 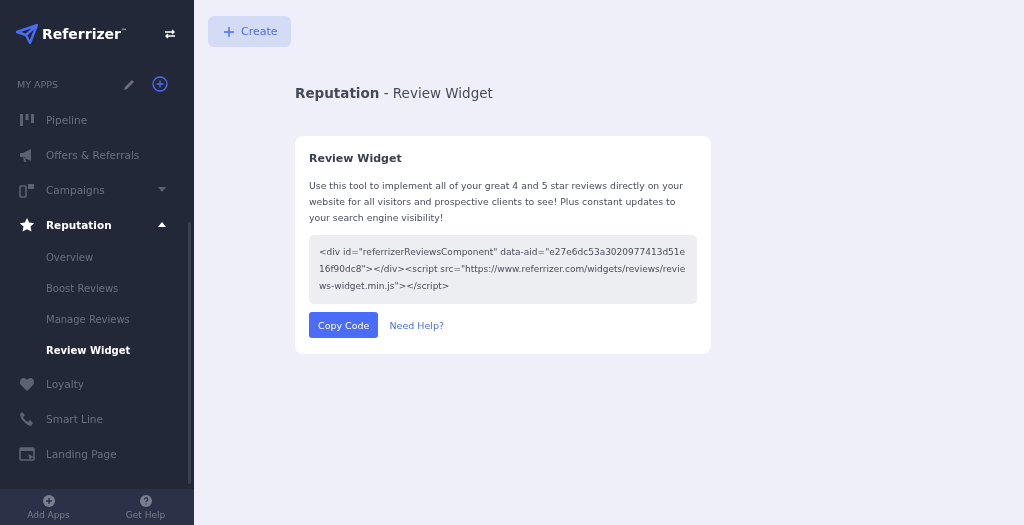 What do you see at coordinates (97, 383) in the screenshot?
I see `nav-item: Loyalty` at bounding box center [97, 383].